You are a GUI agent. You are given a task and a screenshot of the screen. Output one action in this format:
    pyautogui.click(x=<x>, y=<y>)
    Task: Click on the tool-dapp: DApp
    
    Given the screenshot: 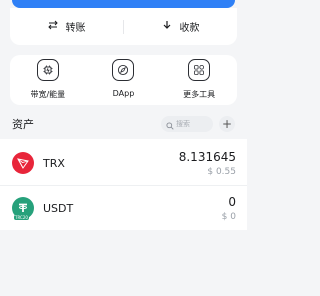 What is the action you would take?
    pyautogui.click(x=123, y=78)
    